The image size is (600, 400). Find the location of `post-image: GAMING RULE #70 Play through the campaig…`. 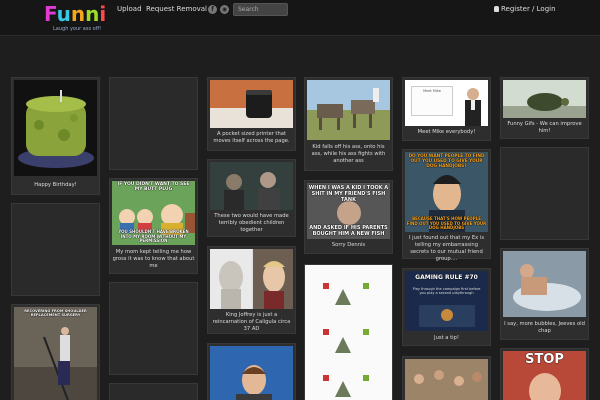

post-image: GAMING RULE #70 Play through the campaig… is located at coordinates (446, 301).